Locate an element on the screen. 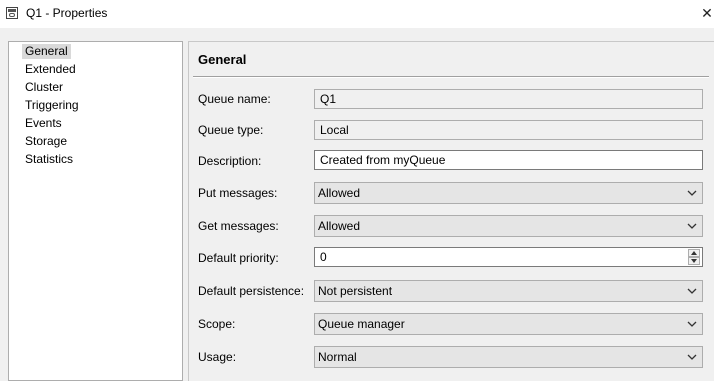 This screenshot has height=381, width=714. usage-label: Usage: is located at coordinates (217, 357).